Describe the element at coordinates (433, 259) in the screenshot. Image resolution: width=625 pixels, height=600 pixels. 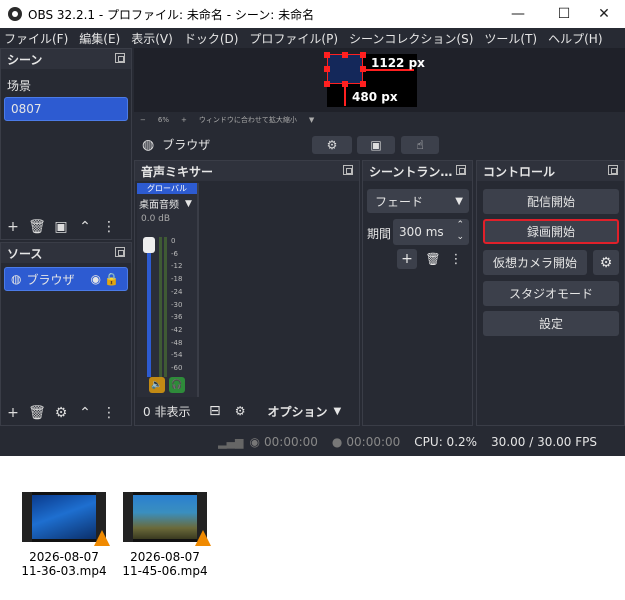
I see `remove-transition-icon: 🗑` at that location.